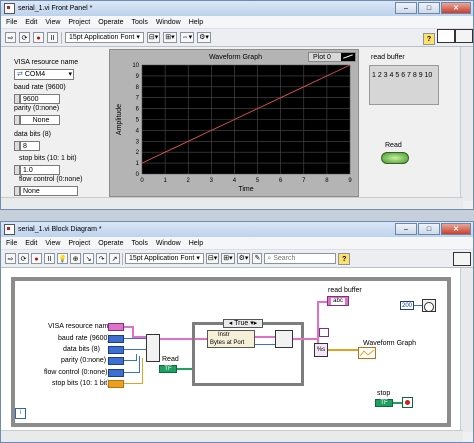 The width and height of the screenshot is (474, 443). Describe the element at coordinates (10, 37) in the screenshot. I see `run-arrow-icon: ⇨` at that location.